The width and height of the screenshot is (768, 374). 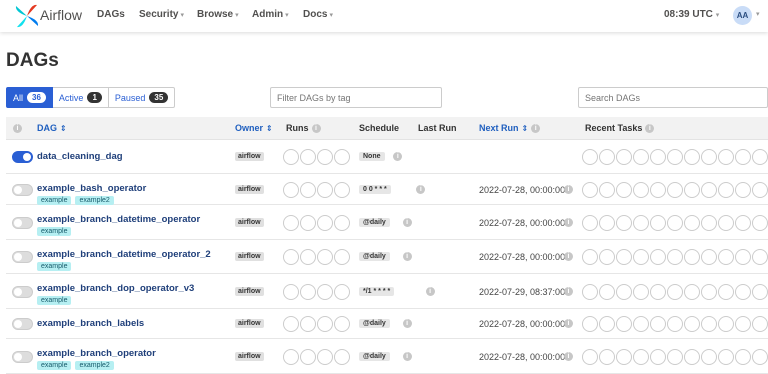 What do you see at coordinates (673, 97) in the screenshot?
I see `dag-search-input` at bounding box center [673, 97].